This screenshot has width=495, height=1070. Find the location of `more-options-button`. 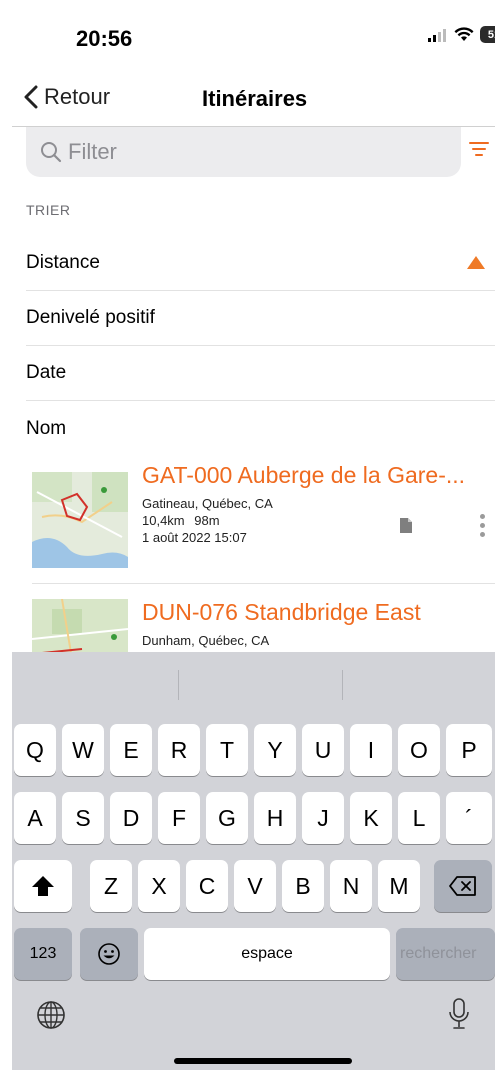

more-options-button is located at coordinates (482, 525).